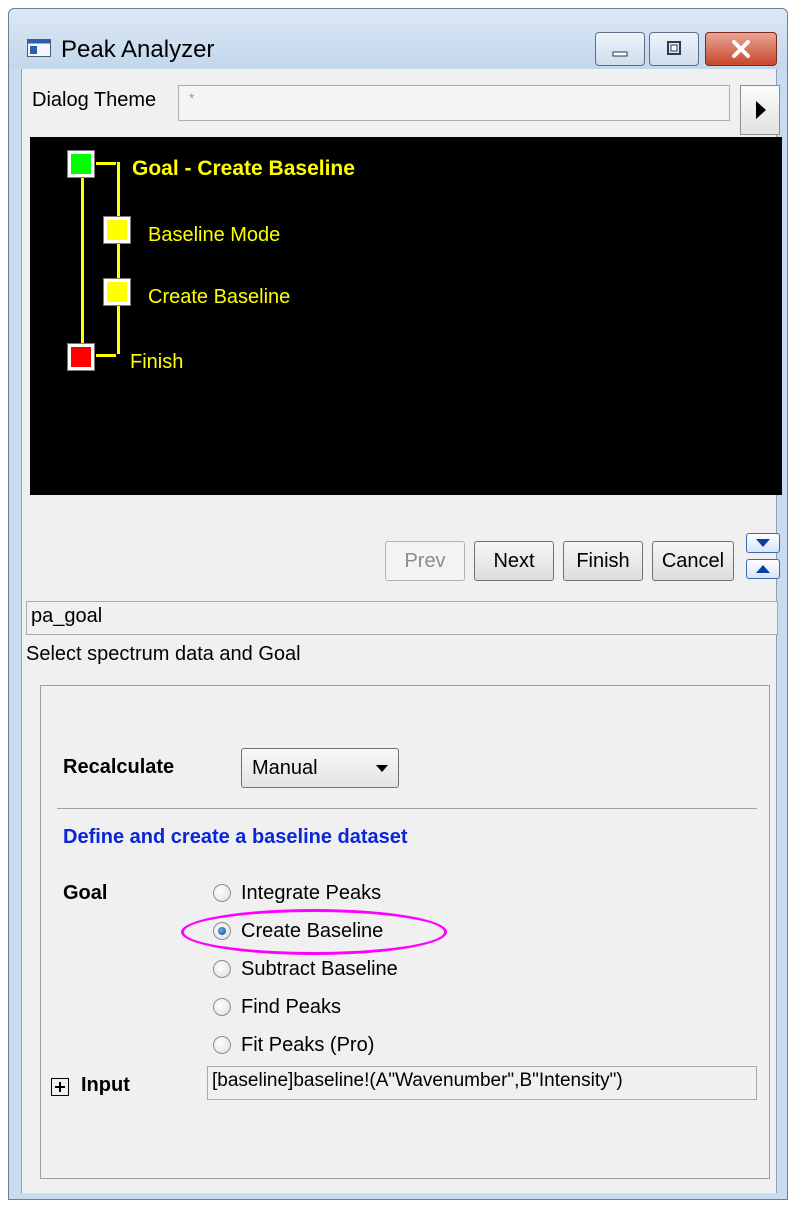 The image size is (796, 1208). I want to click on dialog-theme-label: Dialog Theme, so click(94, 100).